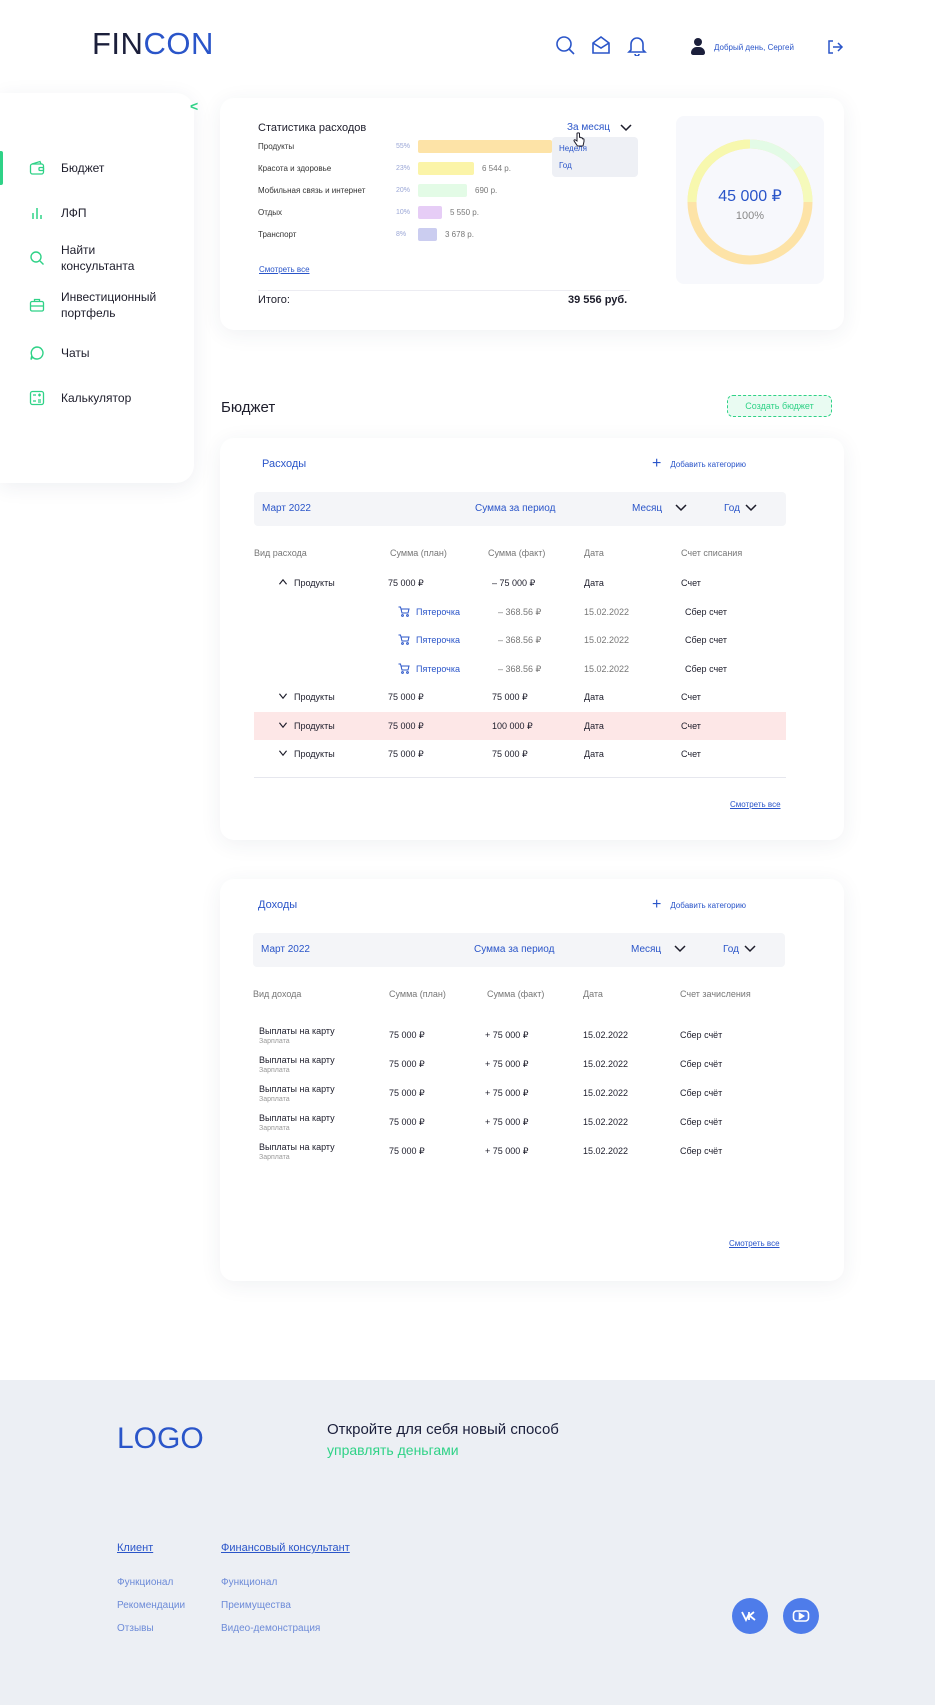 Image resolution: width=935 pixels, height=1705 pixels. What do you see at coordinates (314, 725) in the screenshot?
I see `category-name: Продукты` at bounding box center [314, 725].